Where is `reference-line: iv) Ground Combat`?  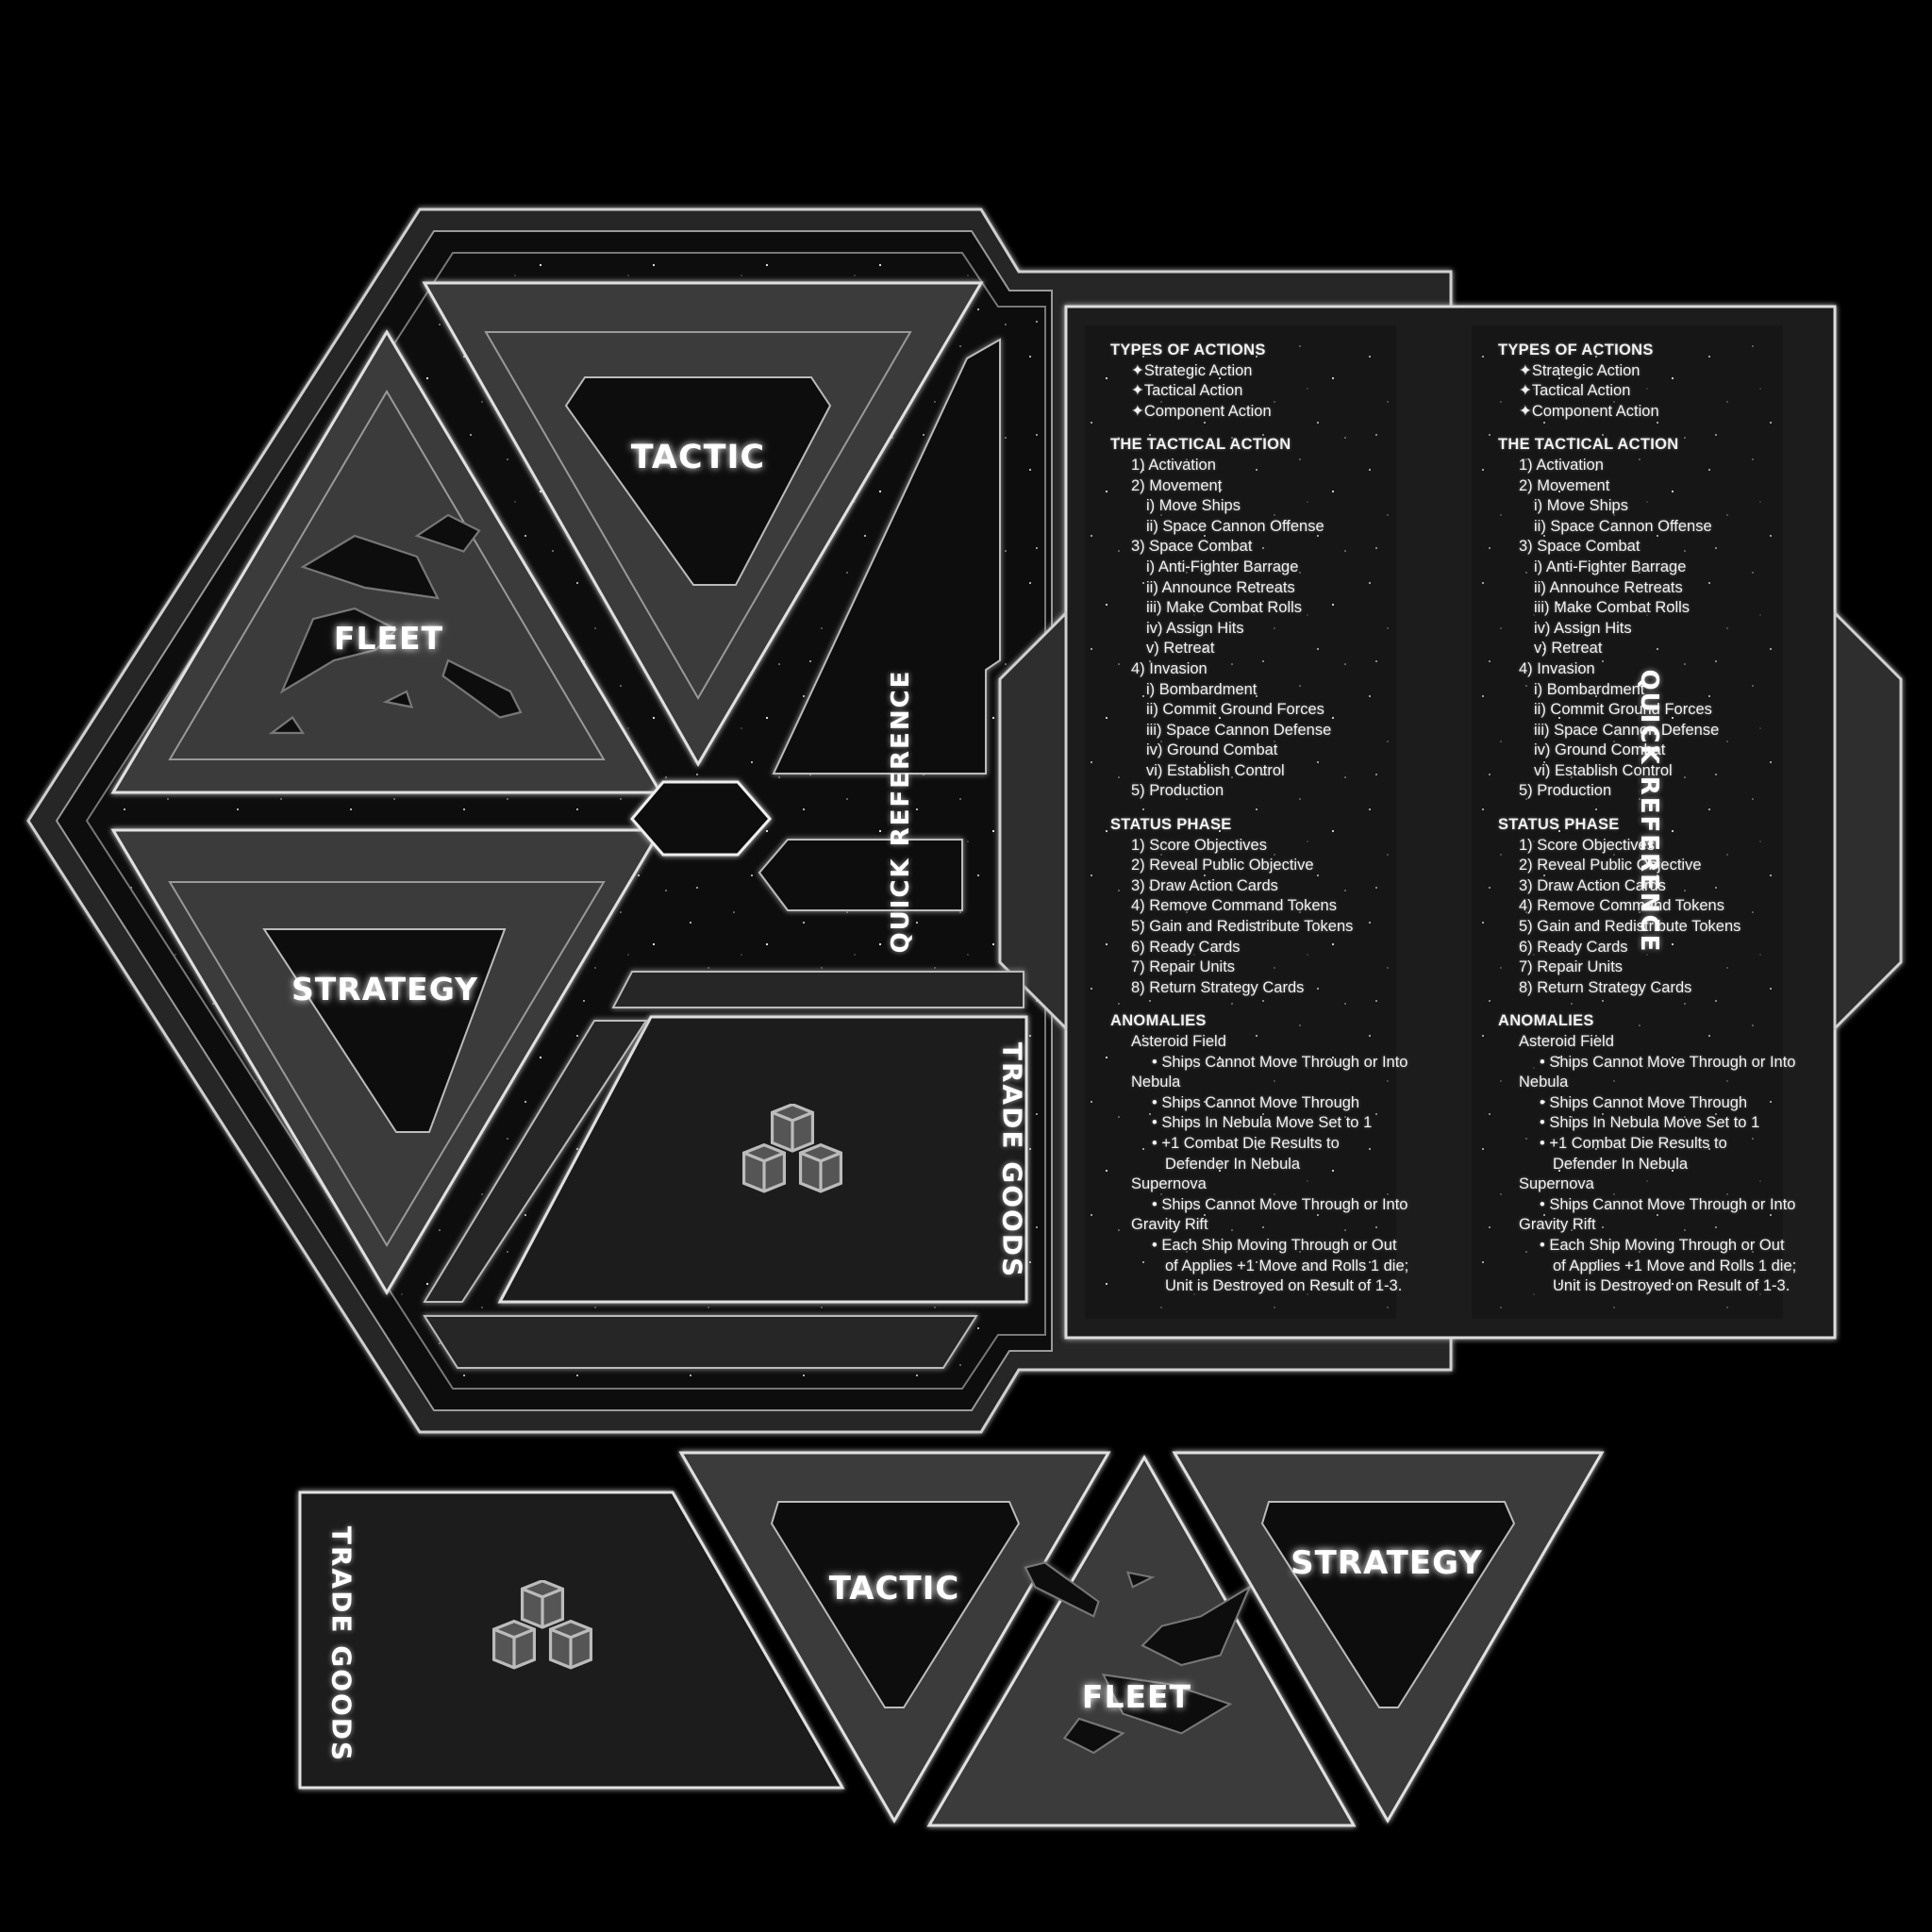
reference-line: iv) Ground Combat is located at coordinates (1600, 750).